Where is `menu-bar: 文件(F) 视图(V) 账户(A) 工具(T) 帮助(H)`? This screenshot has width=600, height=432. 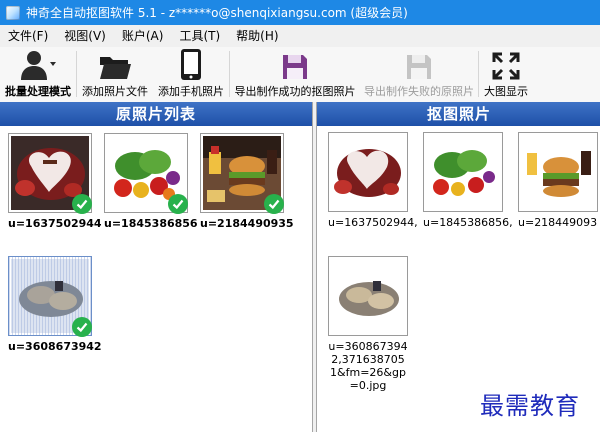 menu-bar: 文件(F) 视图(V) 账户(A) 工具(T) 帮助(H) is located at coordinates (300, 36).